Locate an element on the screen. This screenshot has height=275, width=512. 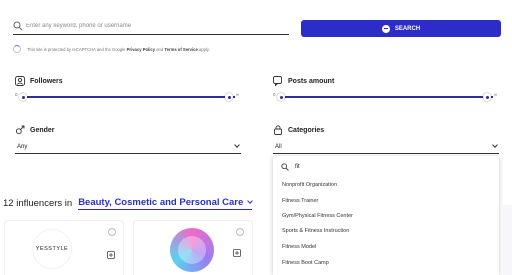
privacy-policy-link: Privacy Policy is located at coordinates (141, 49).